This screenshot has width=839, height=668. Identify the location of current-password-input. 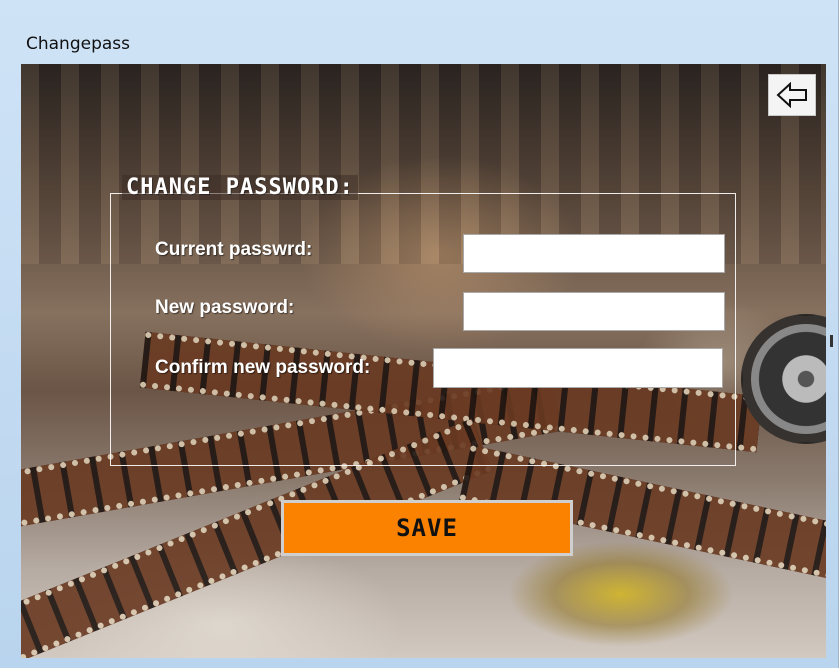
(594, 253).